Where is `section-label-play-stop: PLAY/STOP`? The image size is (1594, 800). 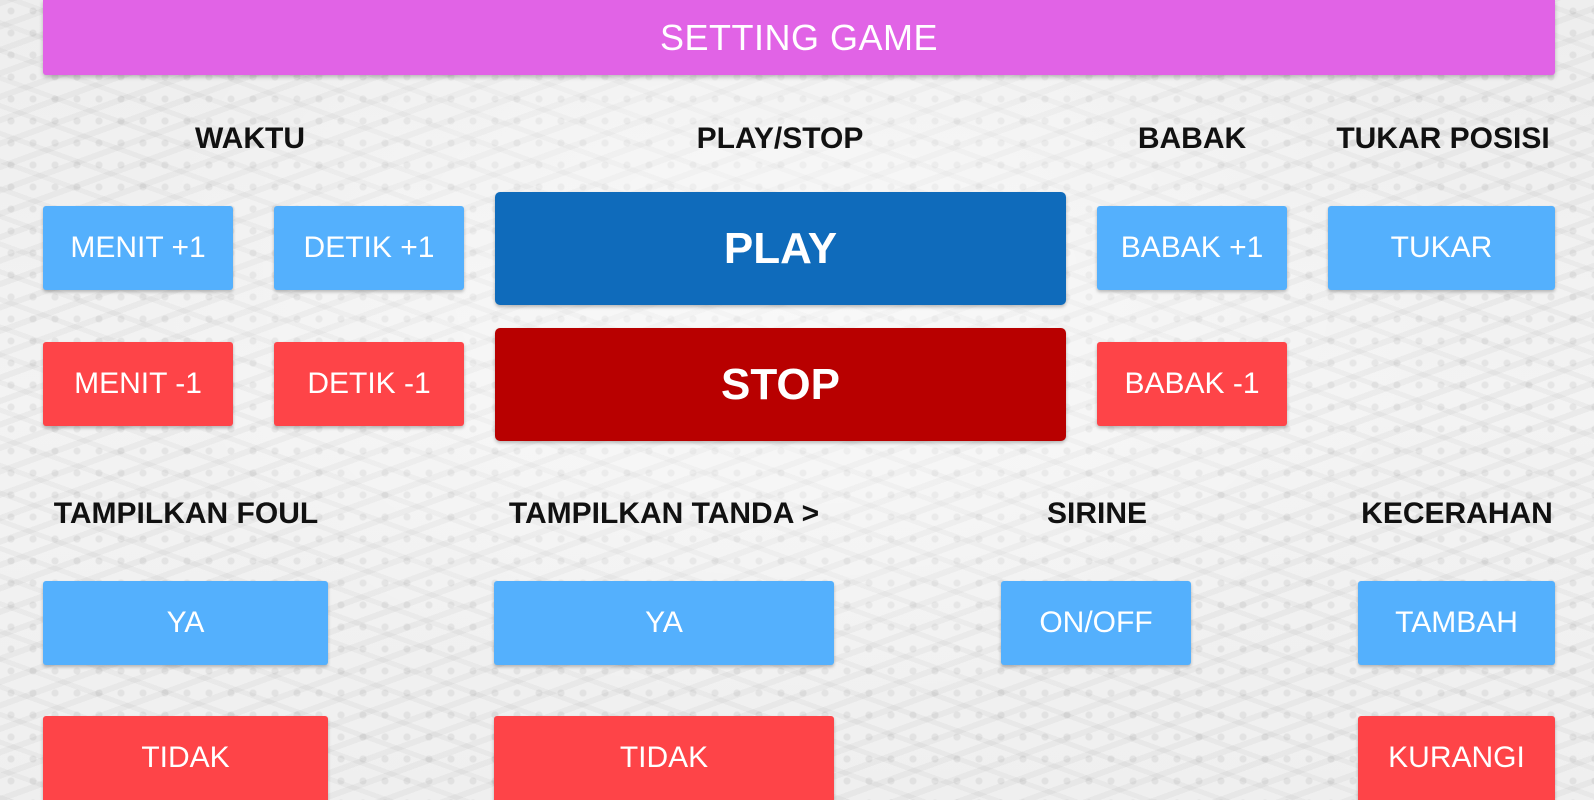 section-label-play-stop: PLAY/STOP is located at coordinates (780, 138).